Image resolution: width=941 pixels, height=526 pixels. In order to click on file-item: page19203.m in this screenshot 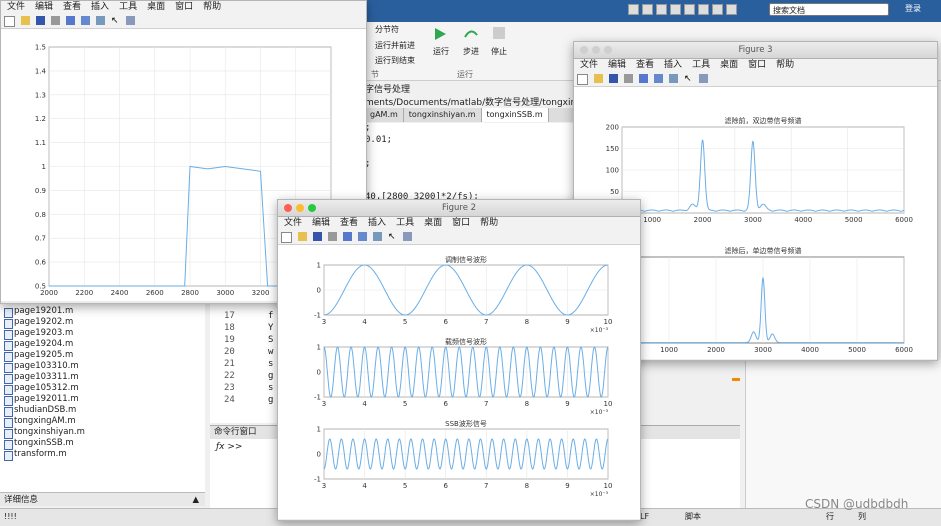, I will do `click(102, 334)`.